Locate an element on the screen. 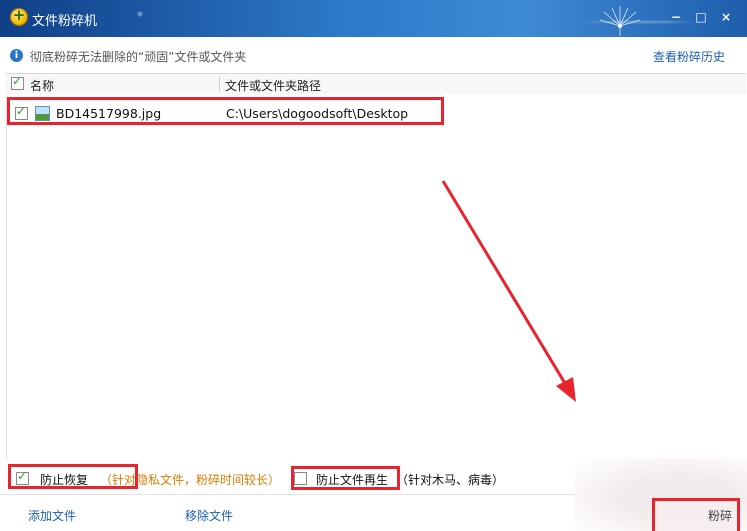 The width and height of the screenshot is (747, 531). remove-file-link: 移除文件 is located at coordinates (209, 515).